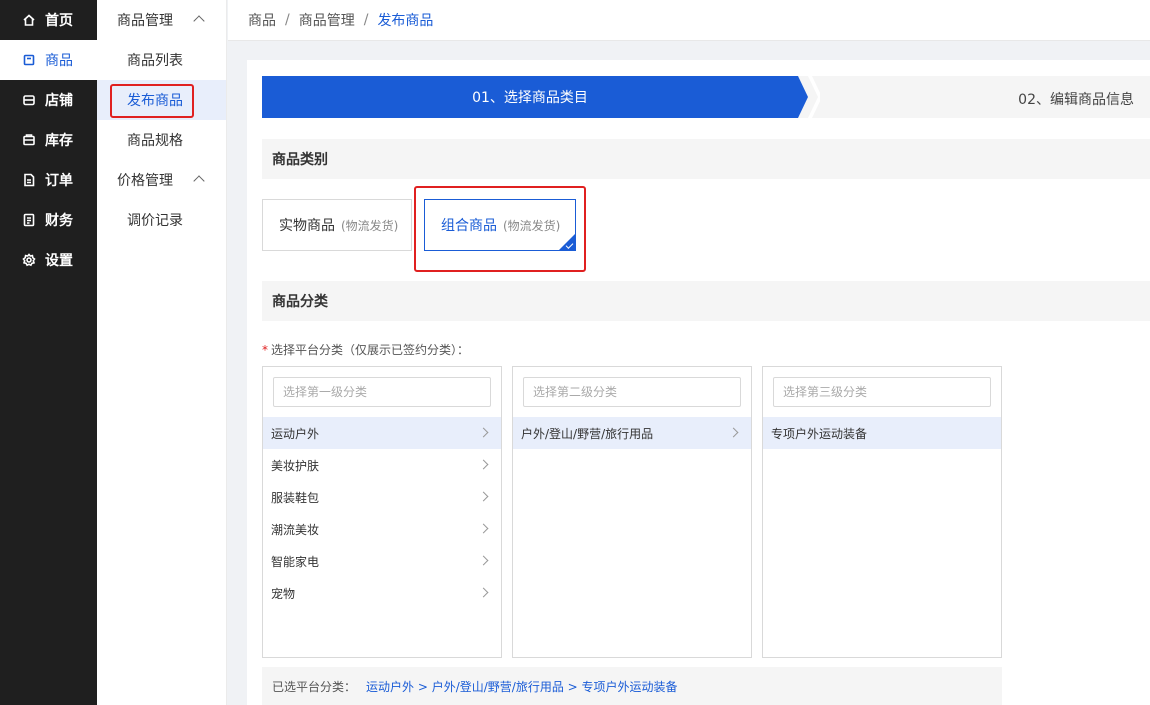 The width and height of the screenshot is (1150, 705). Describe the element at coordinates (382, 561) in the screenshot. I see `list-item: 智能家电` at that location.